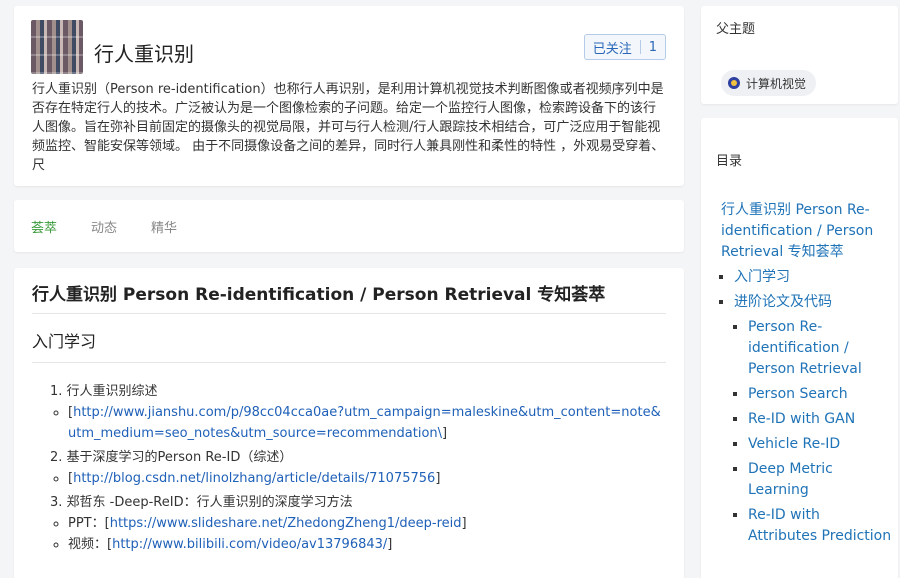 This screenshot has height=578, width=900. I want to click on parent-topic-label: 计算机视觉, so click(776, 83).